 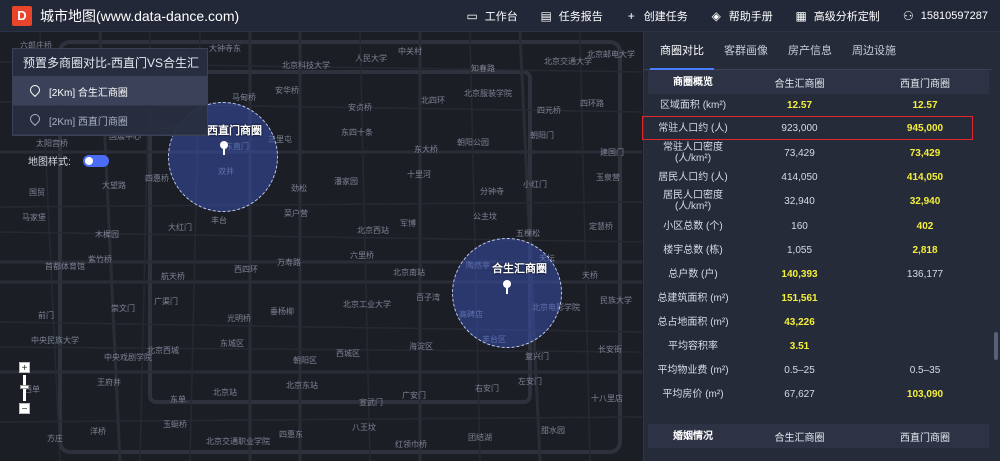 What do you see at coordinates (100, 259) in the screenshot?
I see `map-place-label: 紫竹桥` at bounding box center [100, 259].